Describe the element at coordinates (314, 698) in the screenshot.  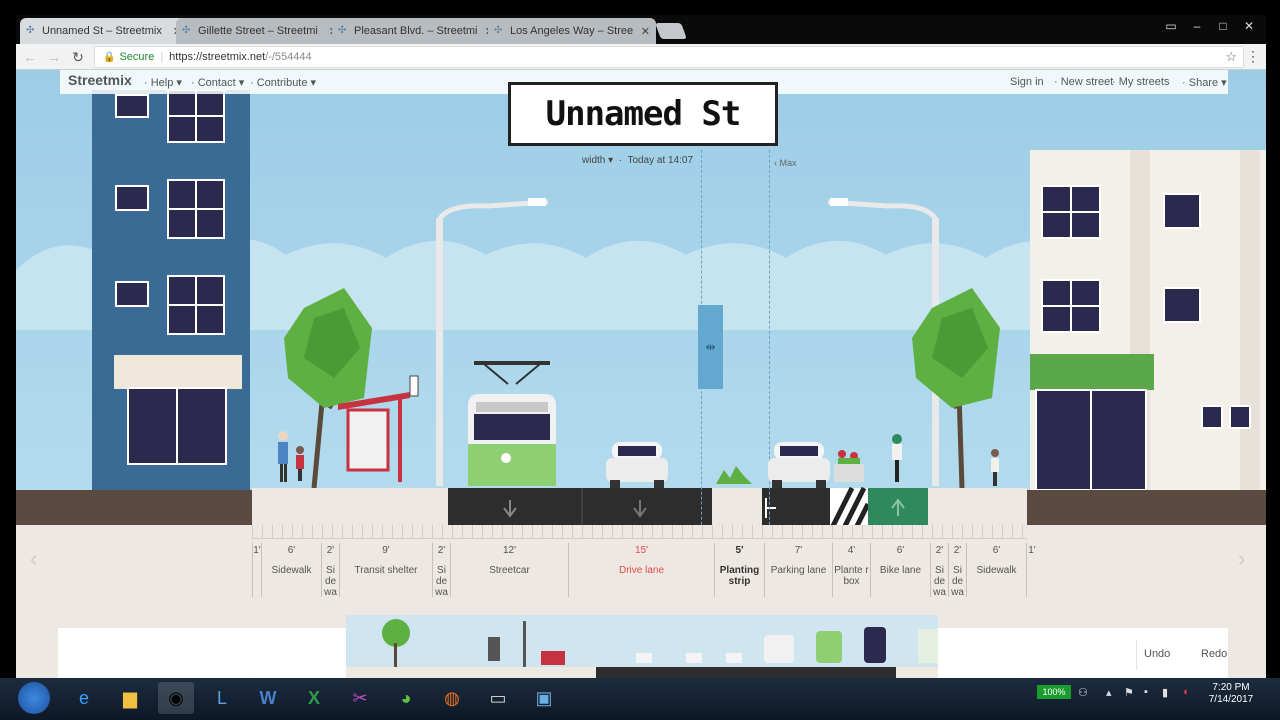
I see `excel-icon: X` at that location.